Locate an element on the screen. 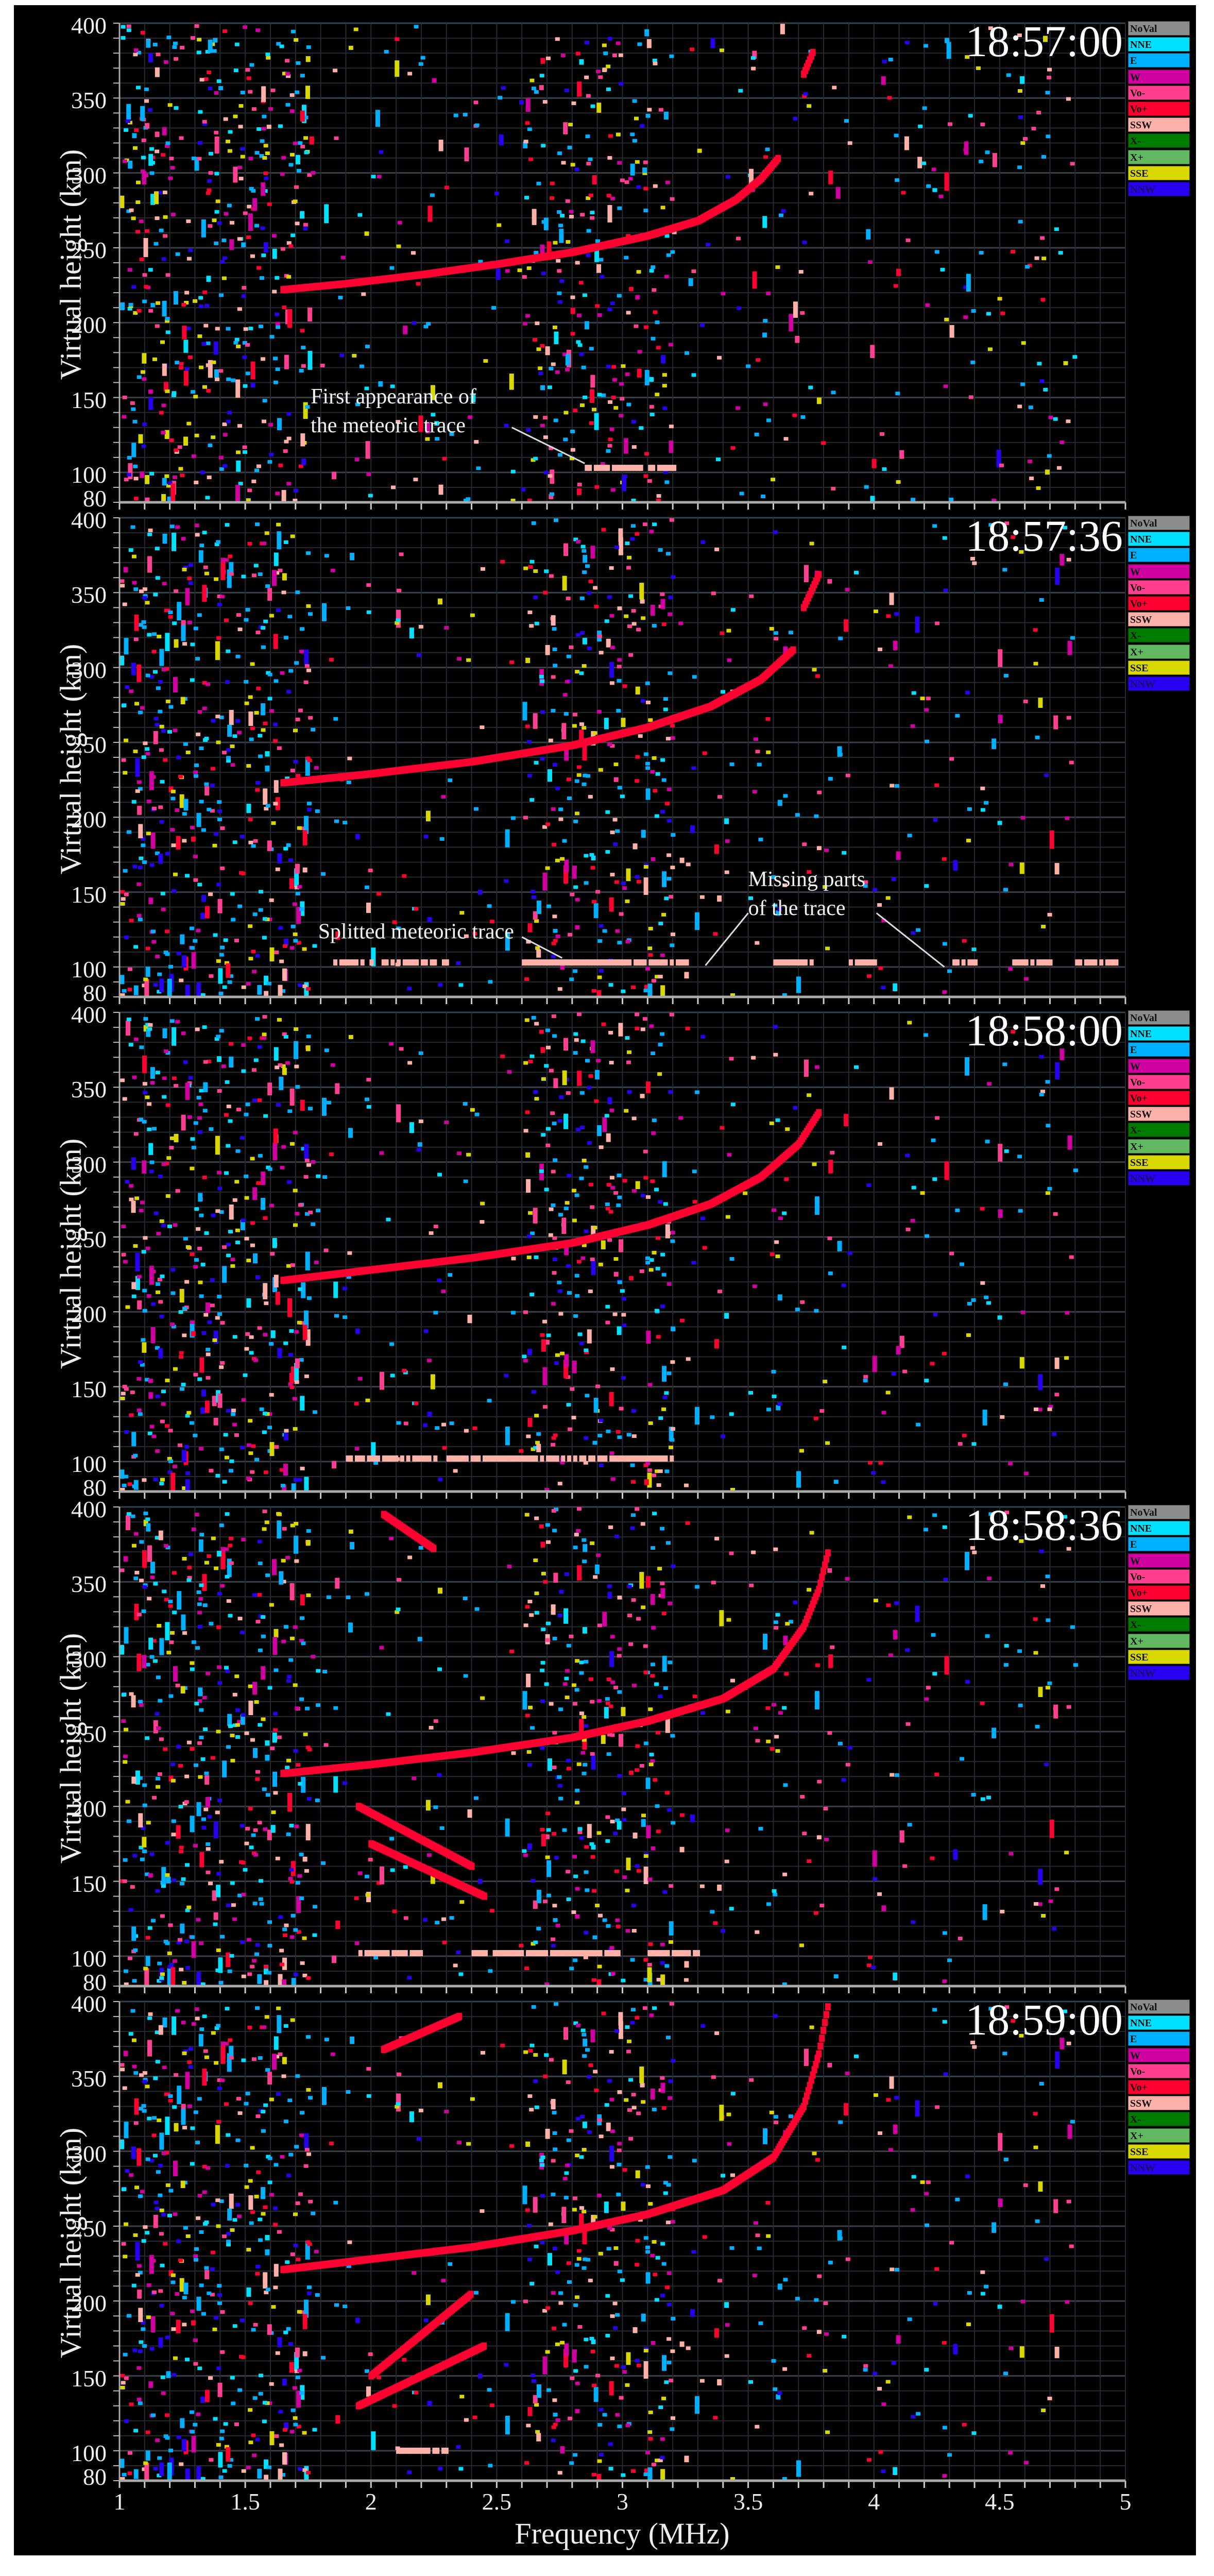 Image resolution: width=1214 pixels, height=2576 pixels. meteor-trace-point is located at coordinates (590, 468).